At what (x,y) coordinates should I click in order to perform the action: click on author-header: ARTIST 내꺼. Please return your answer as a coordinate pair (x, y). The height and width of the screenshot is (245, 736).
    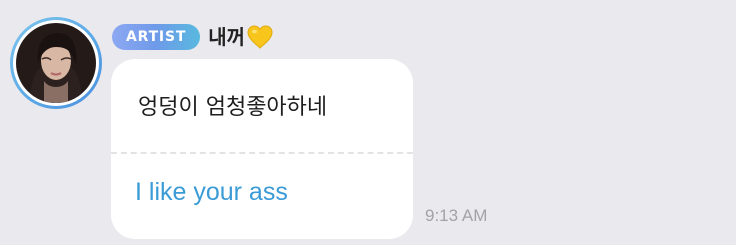
    Looking at the image, I should click on (193, 37).